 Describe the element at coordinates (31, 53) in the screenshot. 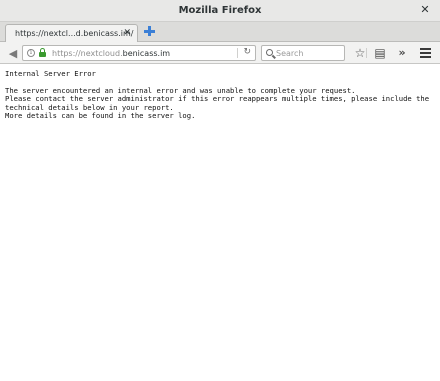

I see `info-icon: i` at that location.